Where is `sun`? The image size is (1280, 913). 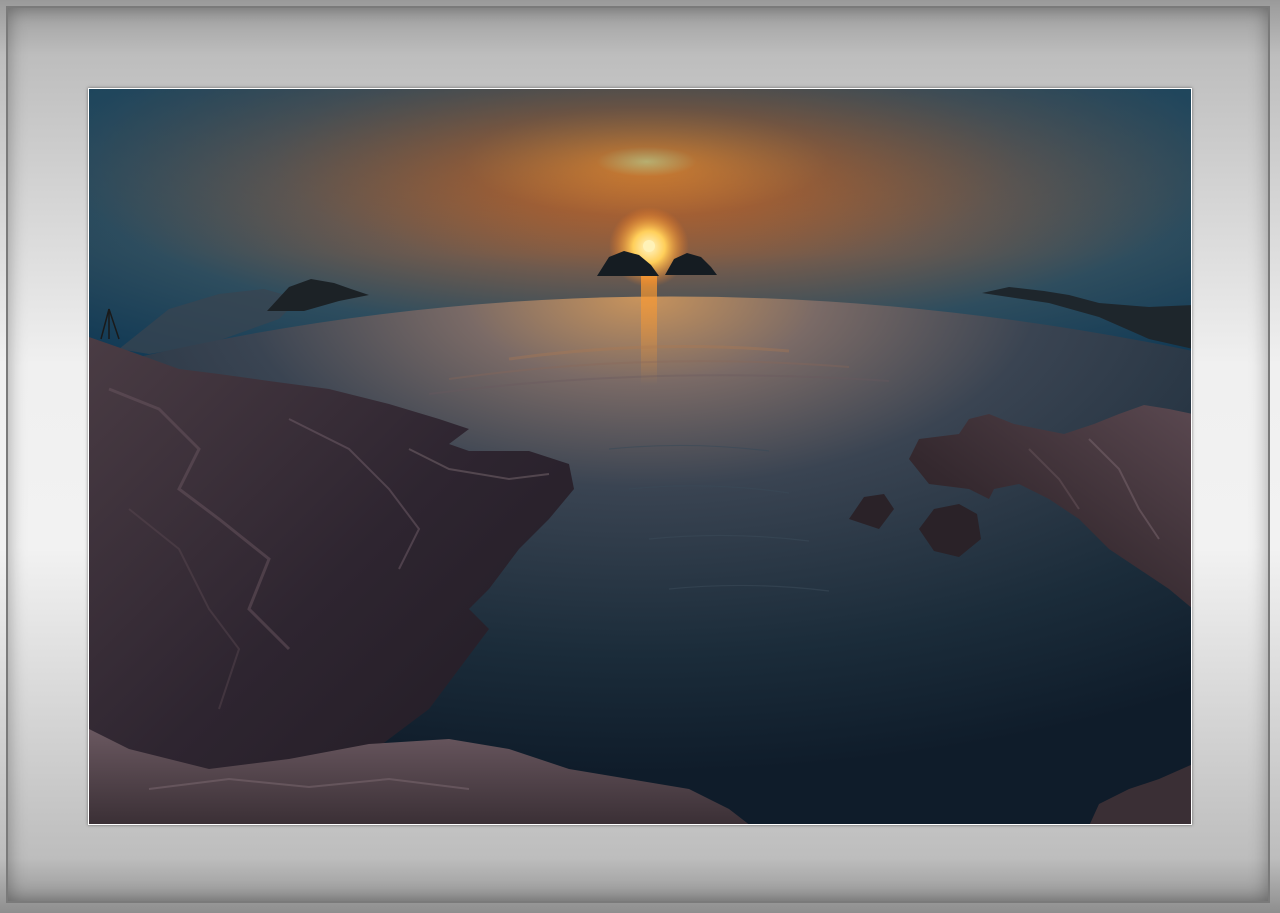
sun is located at coordinates (649, 246).